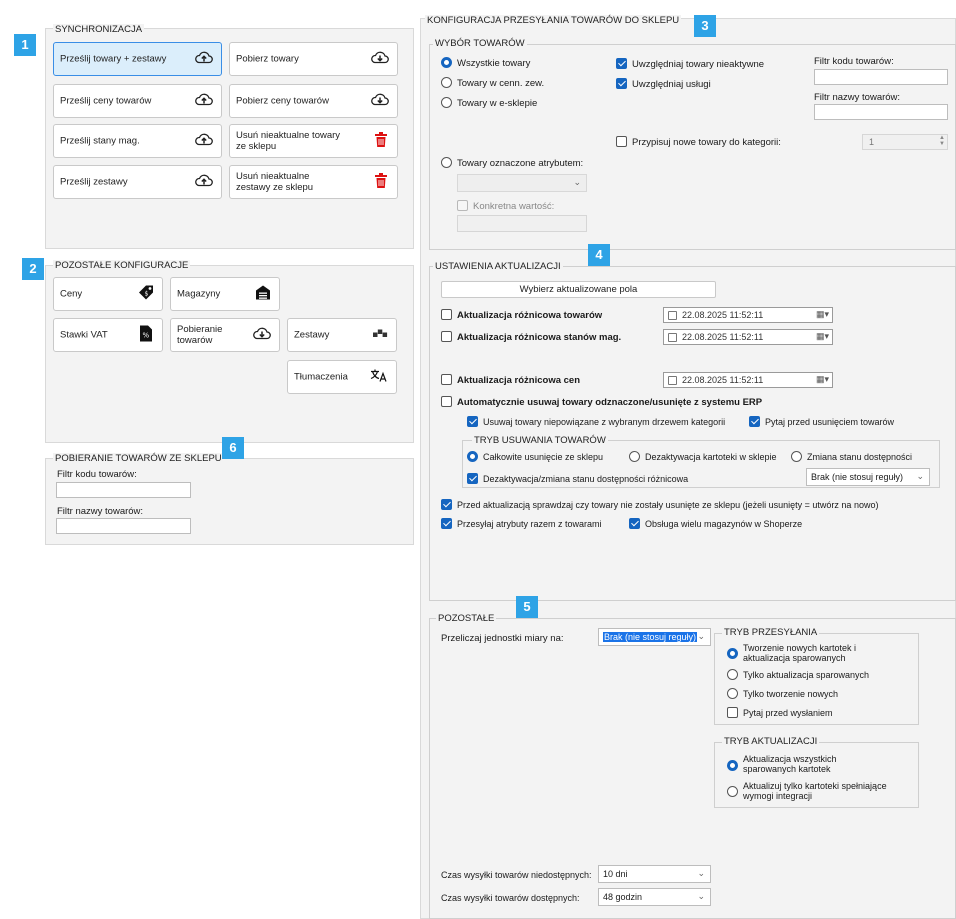 This screenshot has height=919, width=956. I want to click on send-mode-title: TRYB PRZESYŁANIA, so click(771, 632).